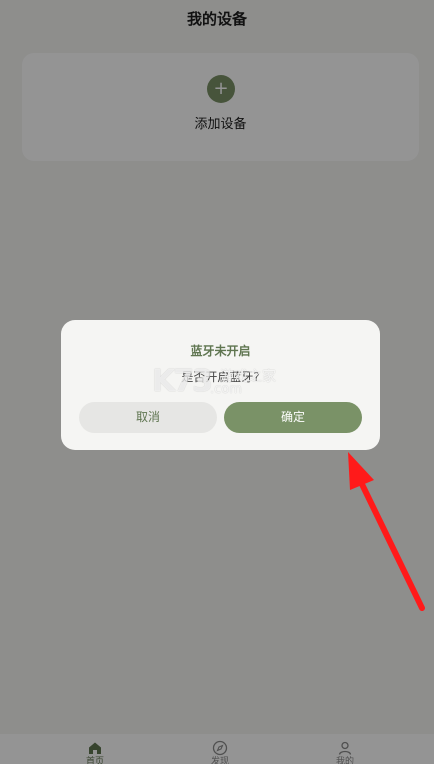  What do you see at coordinates (220, 377) in the screenshot?
I see `dialog-message: 是否开启蓝牙?` at bounding box center [220, 377].